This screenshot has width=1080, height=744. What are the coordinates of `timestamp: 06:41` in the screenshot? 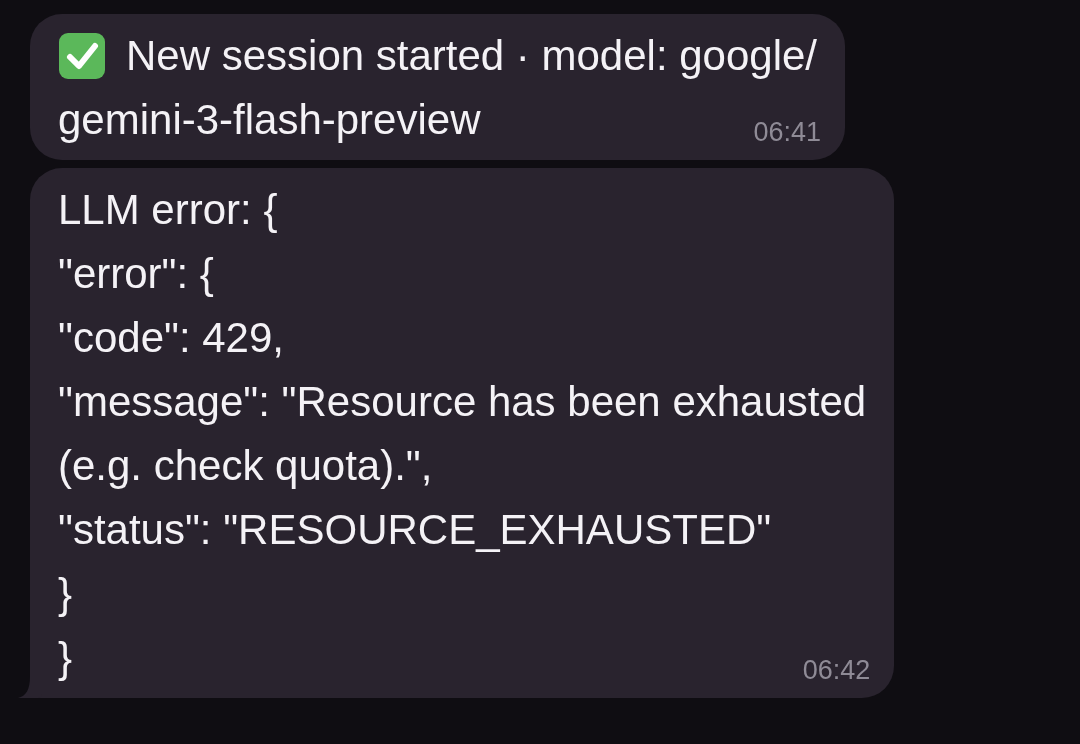 It's located at (786, 132).